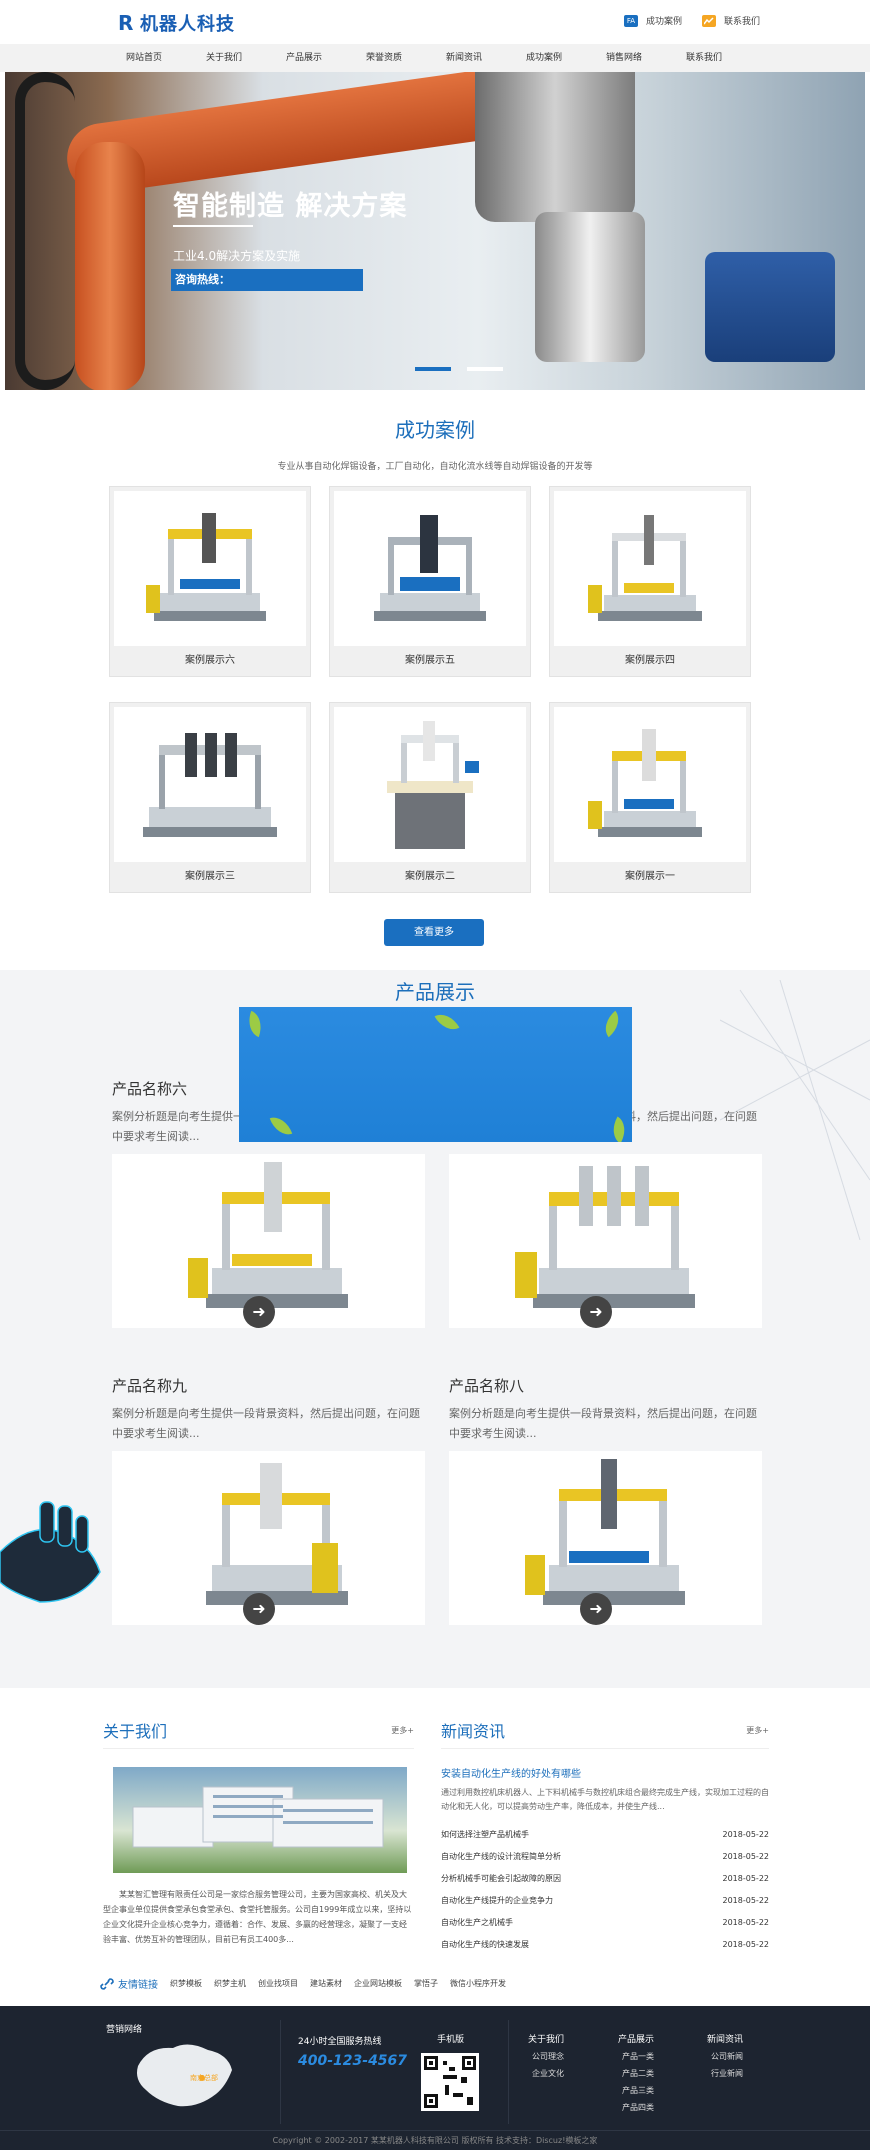 This screenshot has height=2150, width=870. Describe the element at coordinates (186, 1983) in the screenshot. I see `friend-link: 织梦模板` at that location.